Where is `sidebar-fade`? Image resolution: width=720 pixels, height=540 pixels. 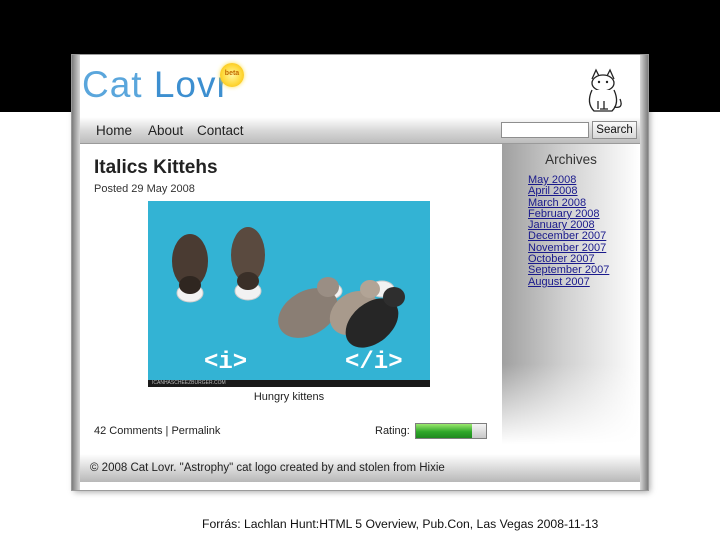 sidebar-fade is located at coordinates (571, 404).